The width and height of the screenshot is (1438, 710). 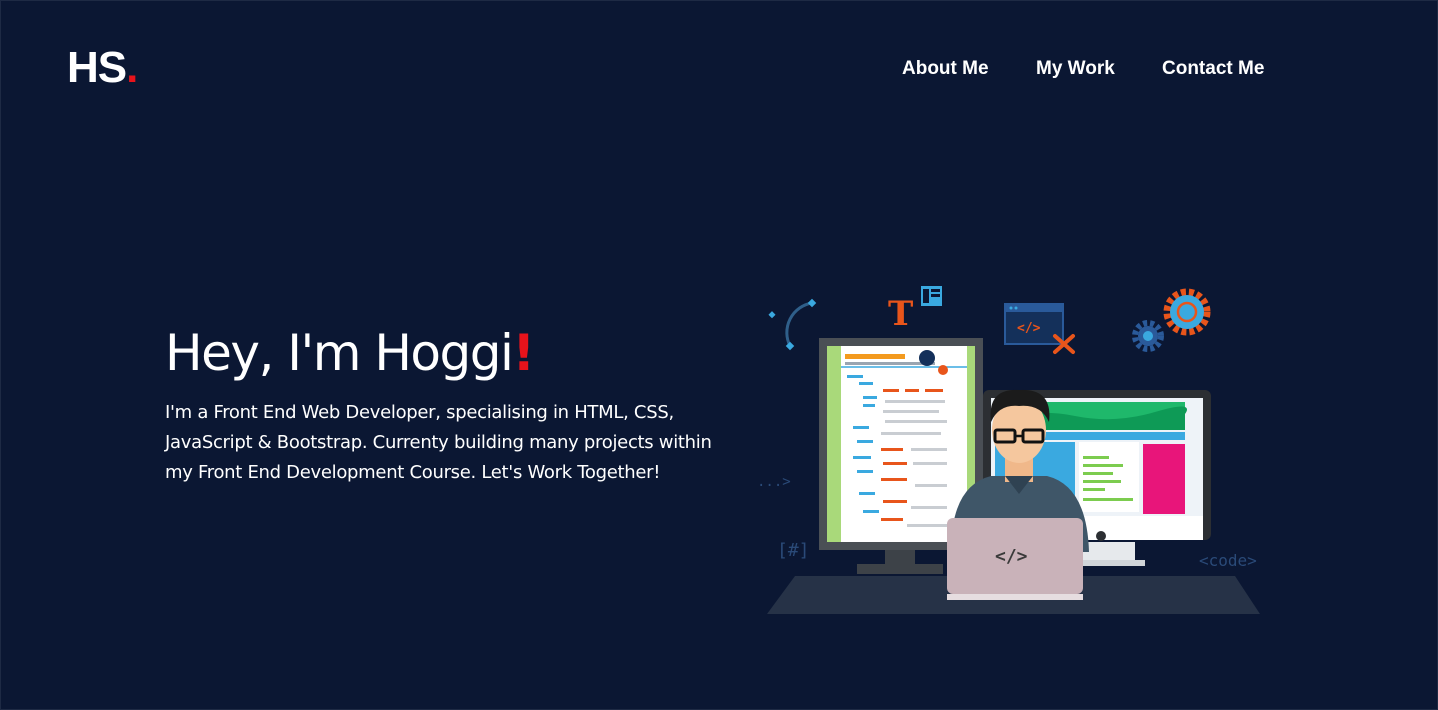 I want to click on site-logo: HS., so click(x=102, y=67).